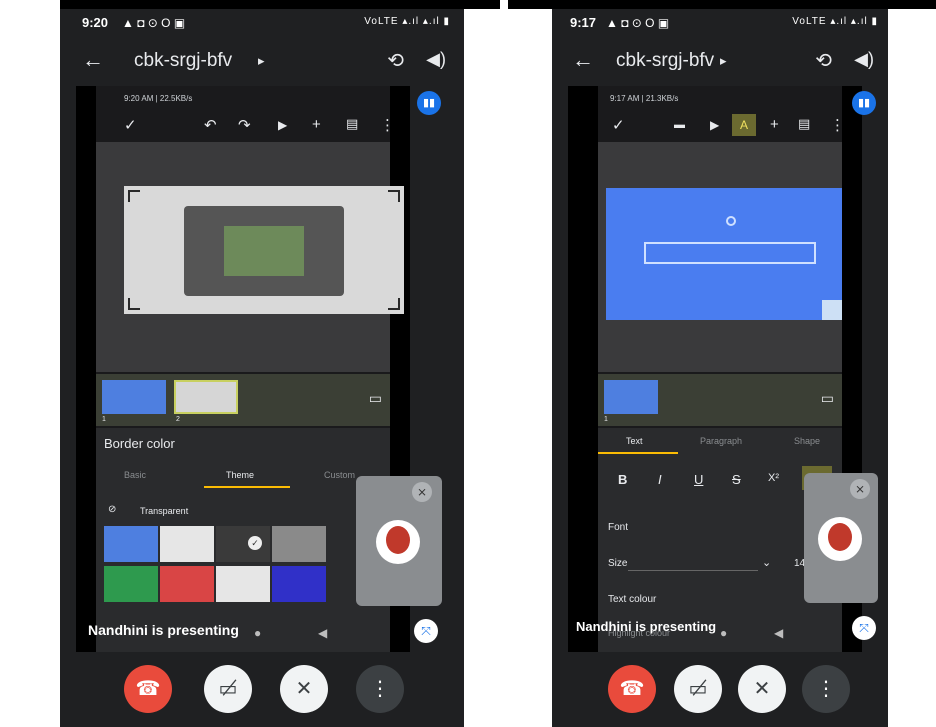  What do you see at coordinates (135, 475) in the screenshot?
I see `tab-basic: Basic` at bounding box center [135, 475].